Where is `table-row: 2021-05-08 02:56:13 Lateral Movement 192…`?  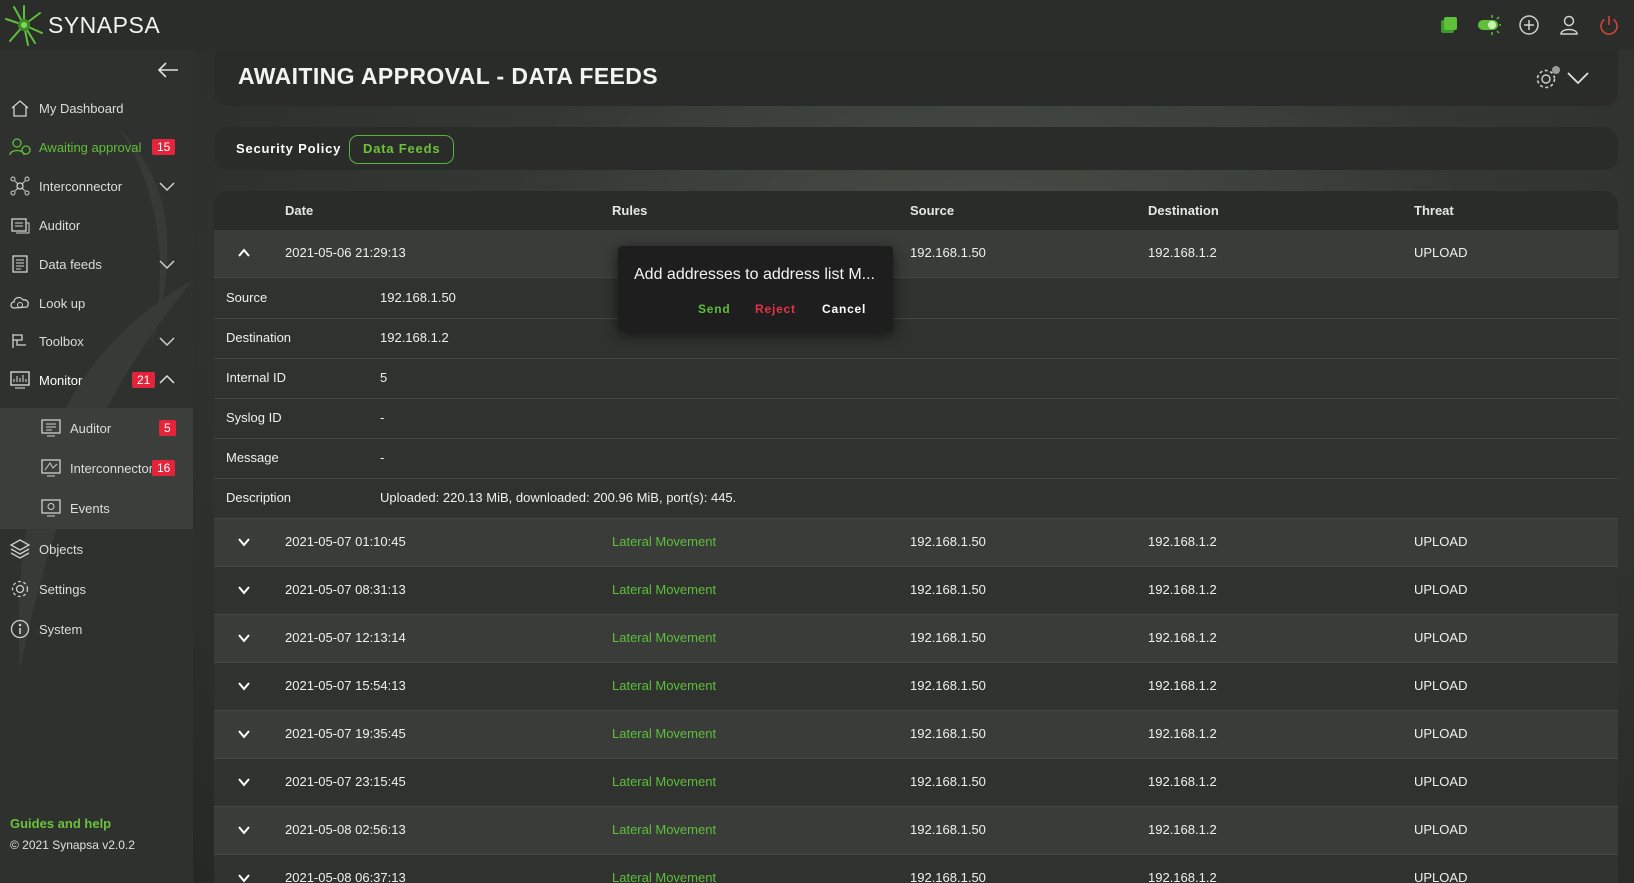
table-row: 2021-05-08 02:56:13 Lateral Movement 192… is located at coordinates (916, 831).